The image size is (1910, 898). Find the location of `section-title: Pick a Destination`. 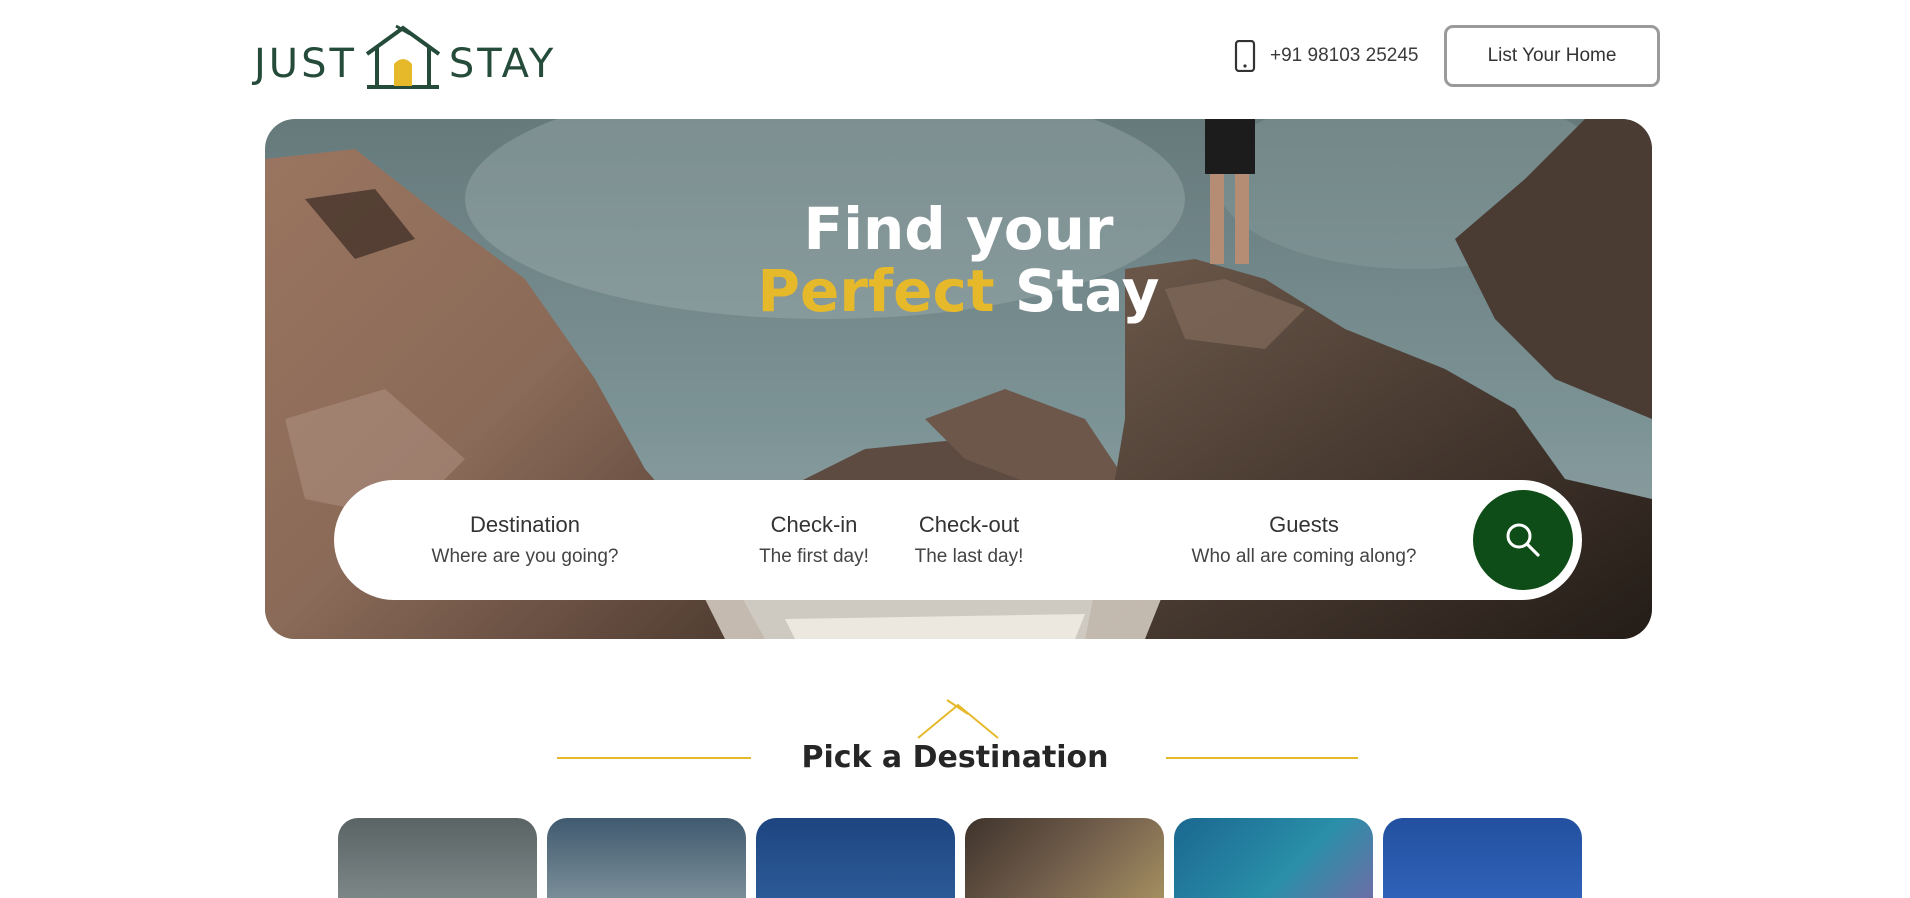

section-title: Pick a Destination is located at coordinates (955, 757).